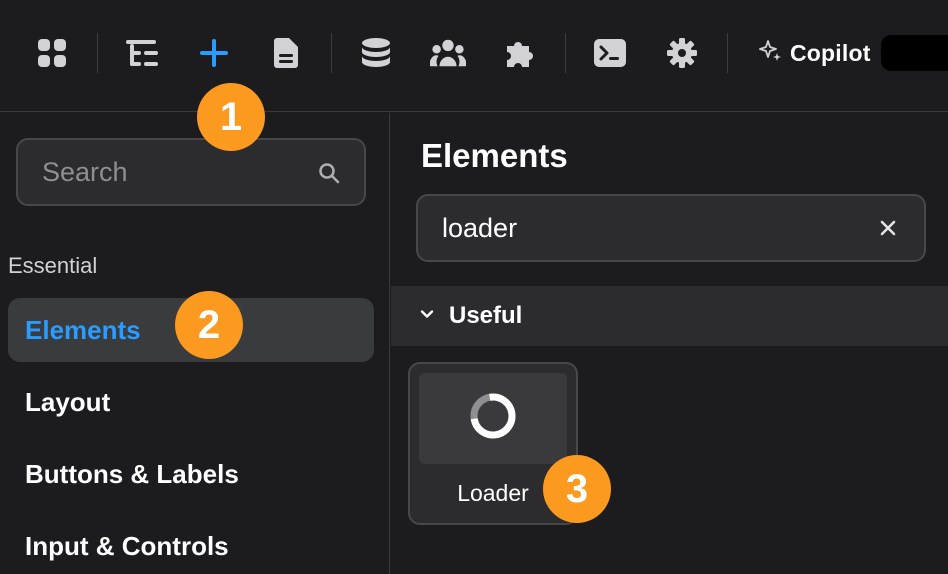 Image resolution: width=948 pixels, height=574 pixels. What do you see at coordinates (669, 316) in the screenshot?
I see `group-header-useful: Useful` at bounding box center [669, 316].